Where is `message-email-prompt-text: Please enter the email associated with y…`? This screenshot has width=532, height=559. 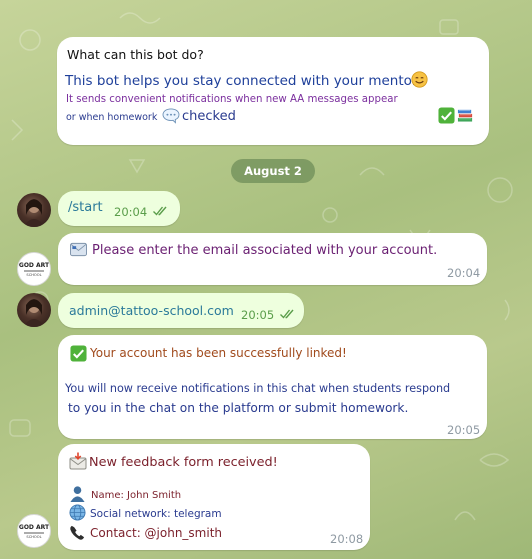
message-email-prompt-text: Please enter the email associated with y… is located at coordinates (265, 250).